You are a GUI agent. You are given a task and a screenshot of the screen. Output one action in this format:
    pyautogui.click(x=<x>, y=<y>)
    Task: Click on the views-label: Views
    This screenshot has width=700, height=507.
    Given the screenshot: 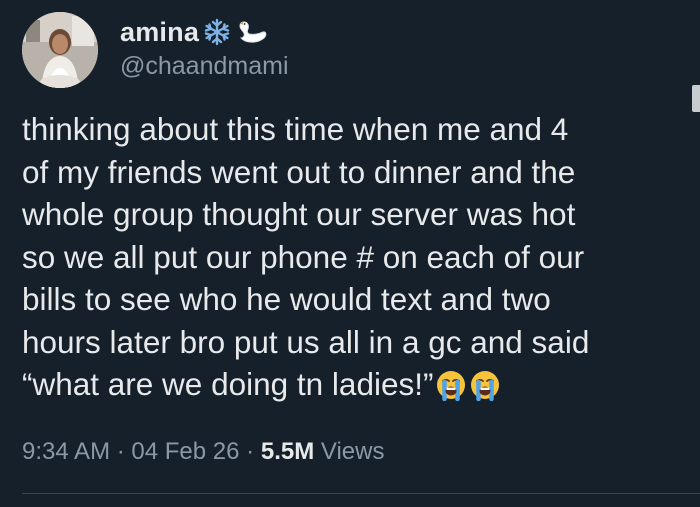 What is the action you would take?
    pyautogui.click(x=353, y=451)
    